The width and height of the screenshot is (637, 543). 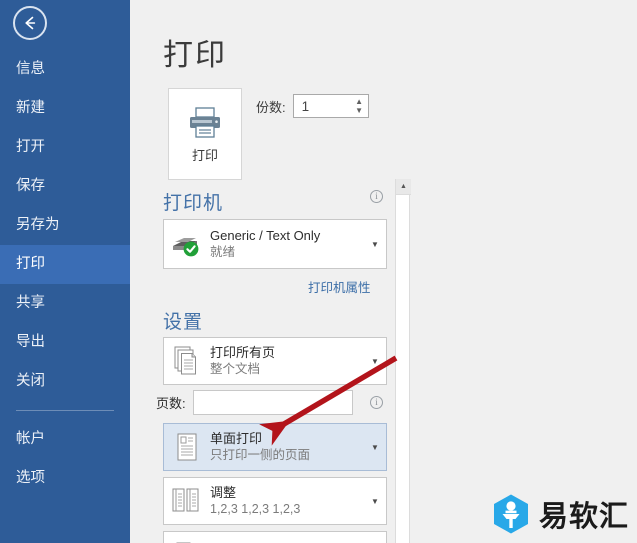 I want to click on collate-icon, so click(x=187, y=501).